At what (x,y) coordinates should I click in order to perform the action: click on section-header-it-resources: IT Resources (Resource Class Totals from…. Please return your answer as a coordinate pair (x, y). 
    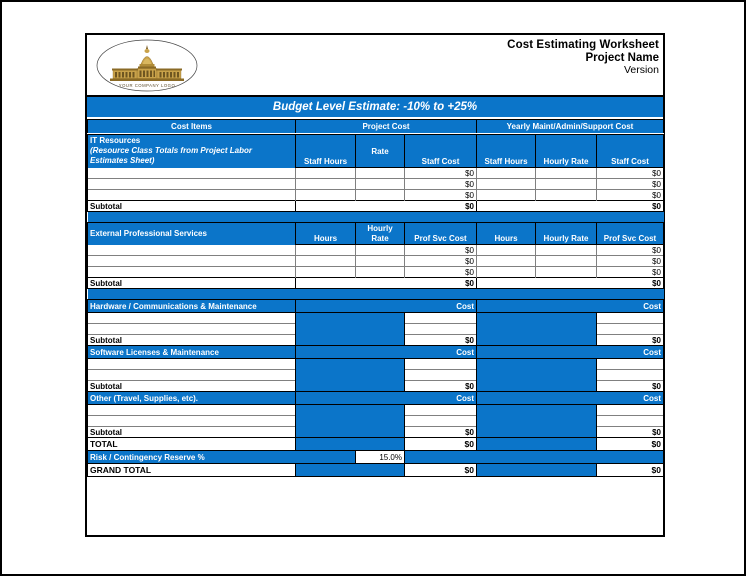
    Looking at the image, I should click on (376, 151).